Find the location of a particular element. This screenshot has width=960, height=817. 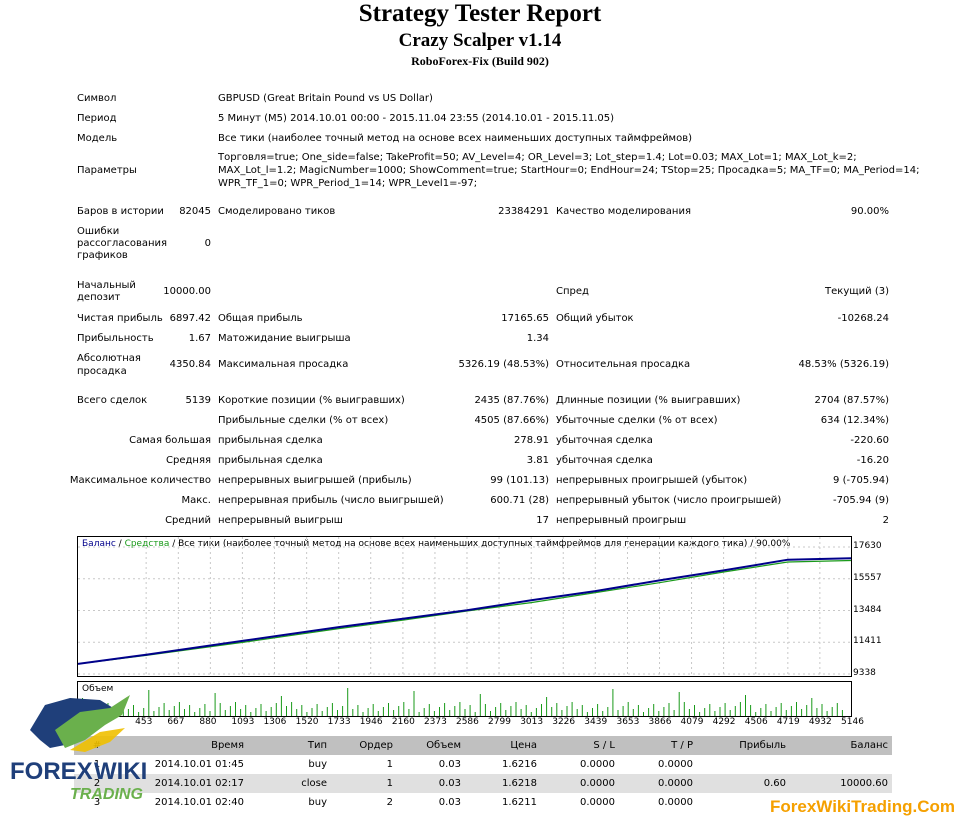

cell-price: 1.6218 is located at coordinates (503, 783).